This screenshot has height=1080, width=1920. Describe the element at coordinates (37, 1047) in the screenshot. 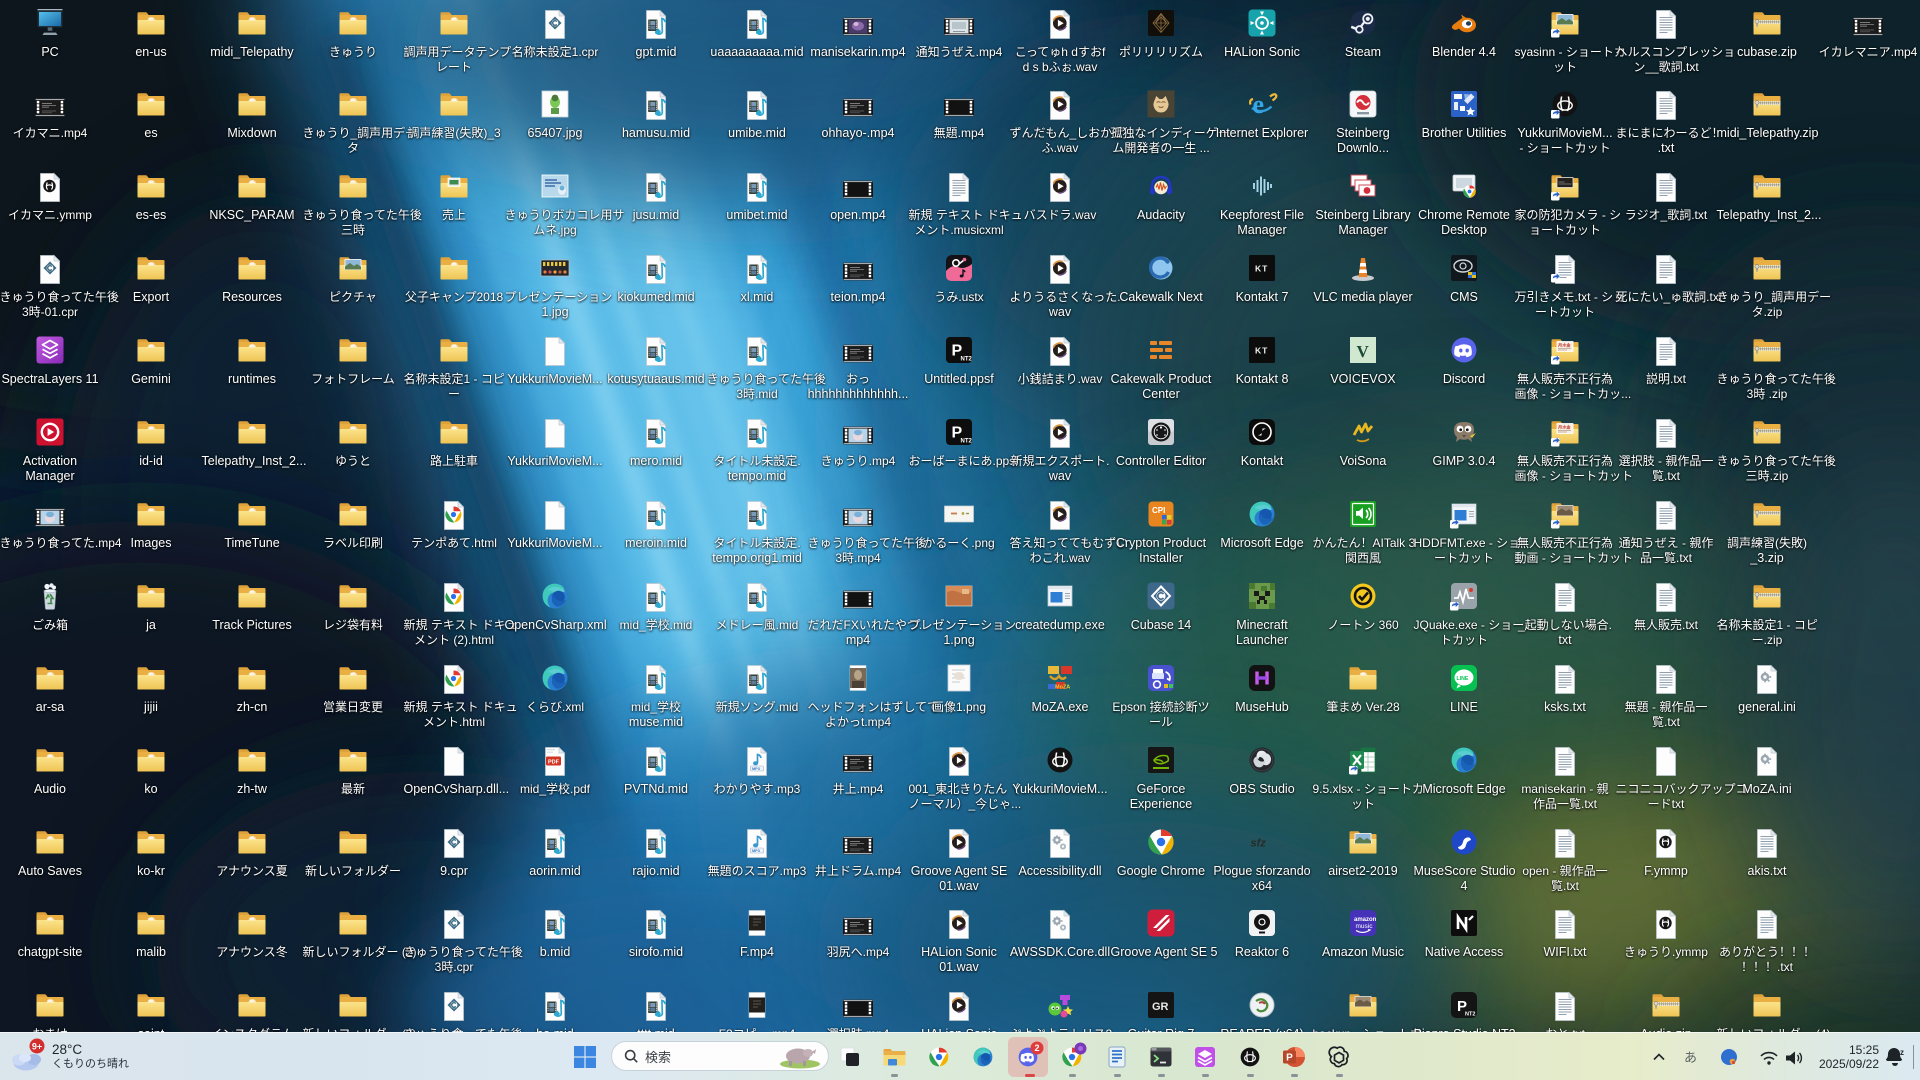

I see `svg-text: 9+` at that location.